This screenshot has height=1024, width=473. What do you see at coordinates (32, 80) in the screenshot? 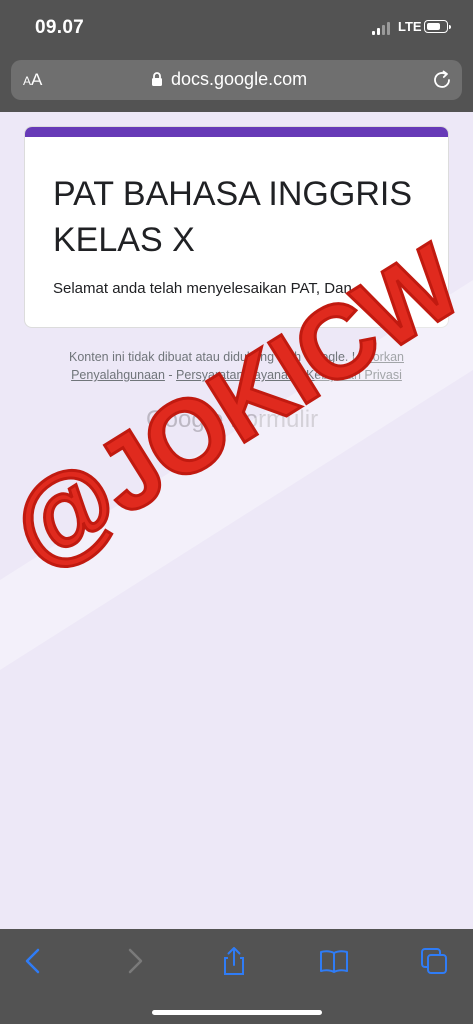
I see `text-size-button: AA` at bounding box center [32, 80].